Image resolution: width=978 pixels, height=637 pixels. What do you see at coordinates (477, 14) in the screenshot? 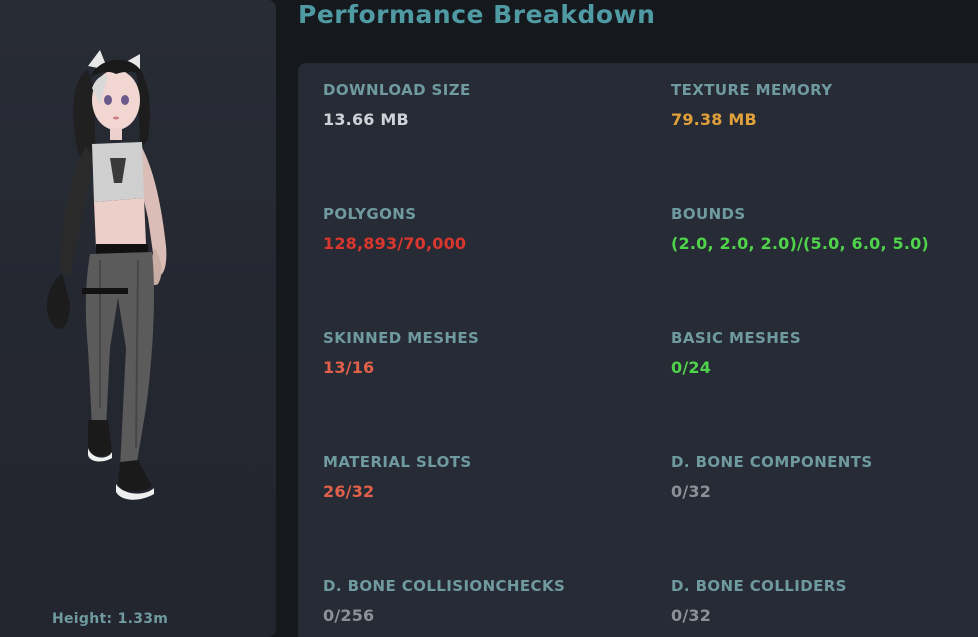
I see `page-title: Performance Breakdown` at bounding box center [477, 14].